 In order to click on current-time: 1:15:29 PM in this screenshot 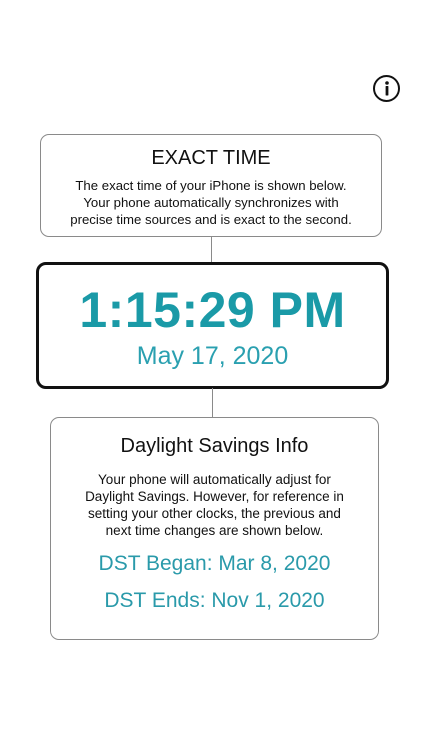, I will do `click(212, 310)`.